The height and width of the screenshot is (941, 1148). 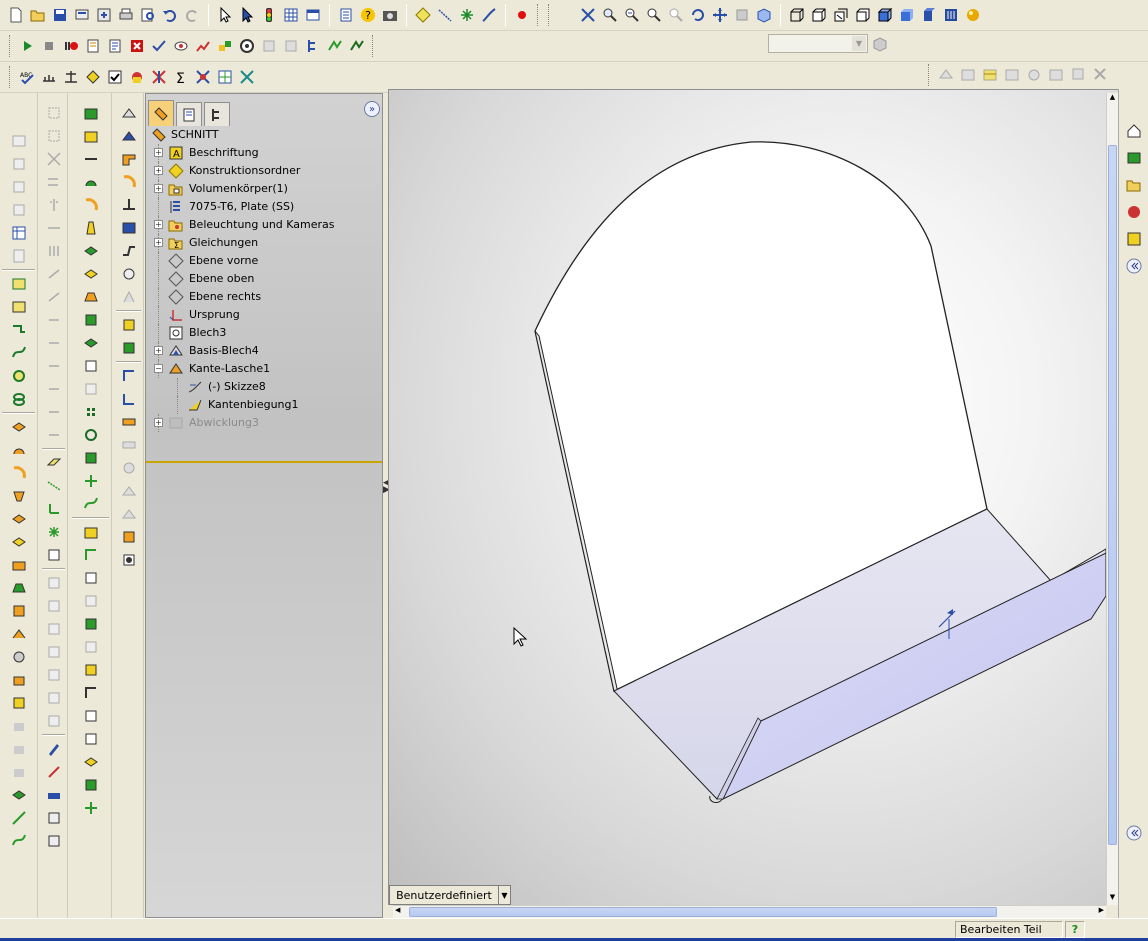 What do you see at coordinates (192, 15) in the screenshot?
I see `redo-icon` at bounding box center [192, 15].